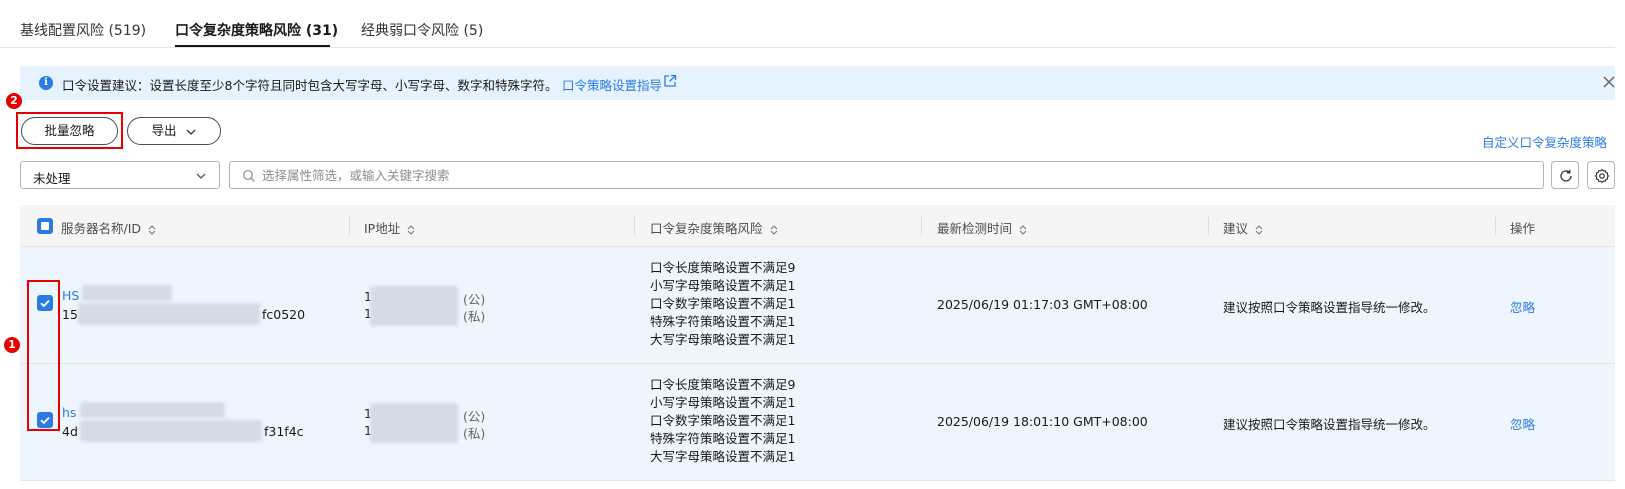 This screenshot has width=1625, height=489. Describe the element at coordinates (390, 227) in the screenshot. I see `header-ip-address: IP地址` at that location.